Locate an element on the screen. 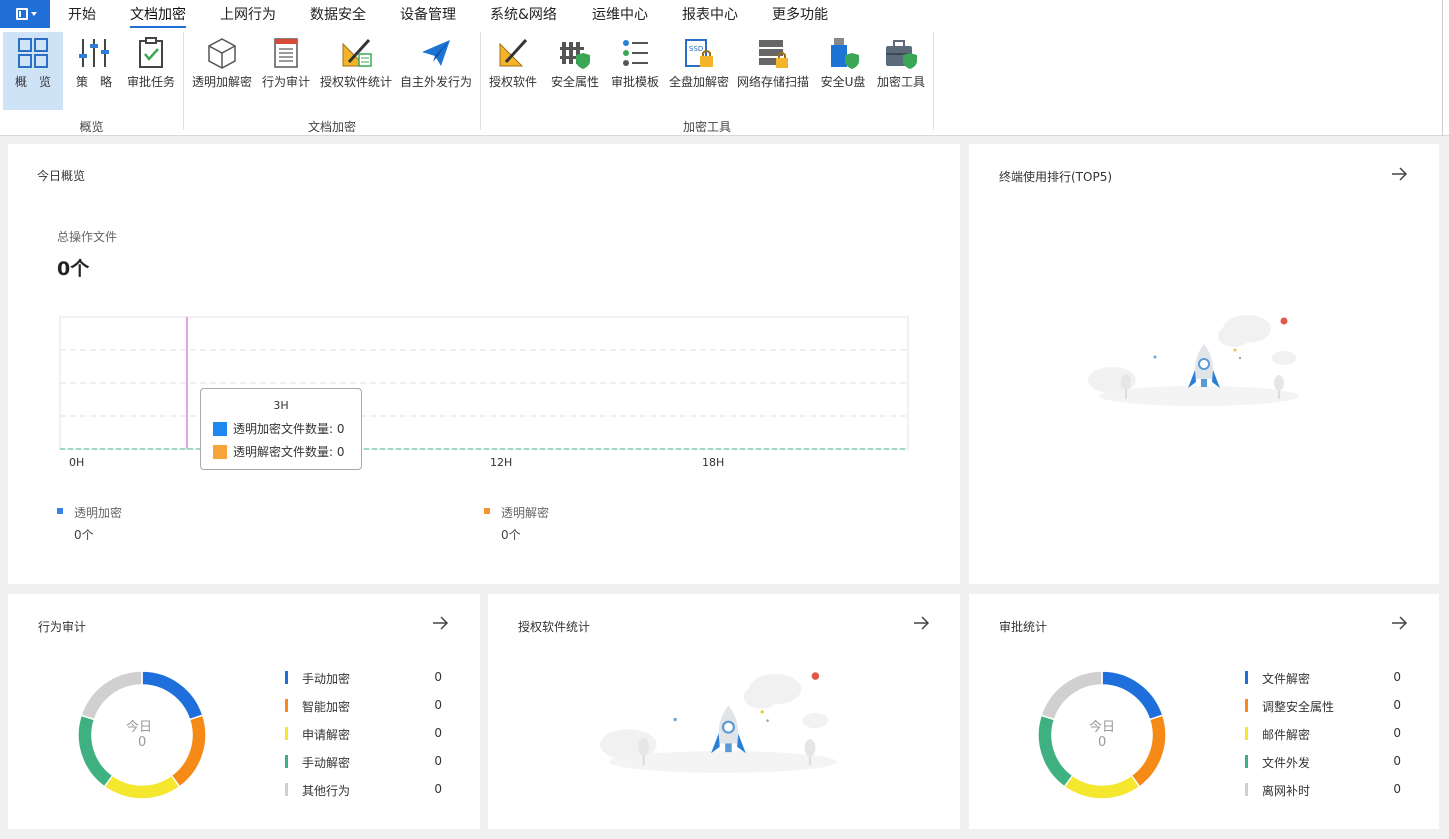 The image size is (1449, 839). overview-button: 概 览 is located at coordinates (33, 71).